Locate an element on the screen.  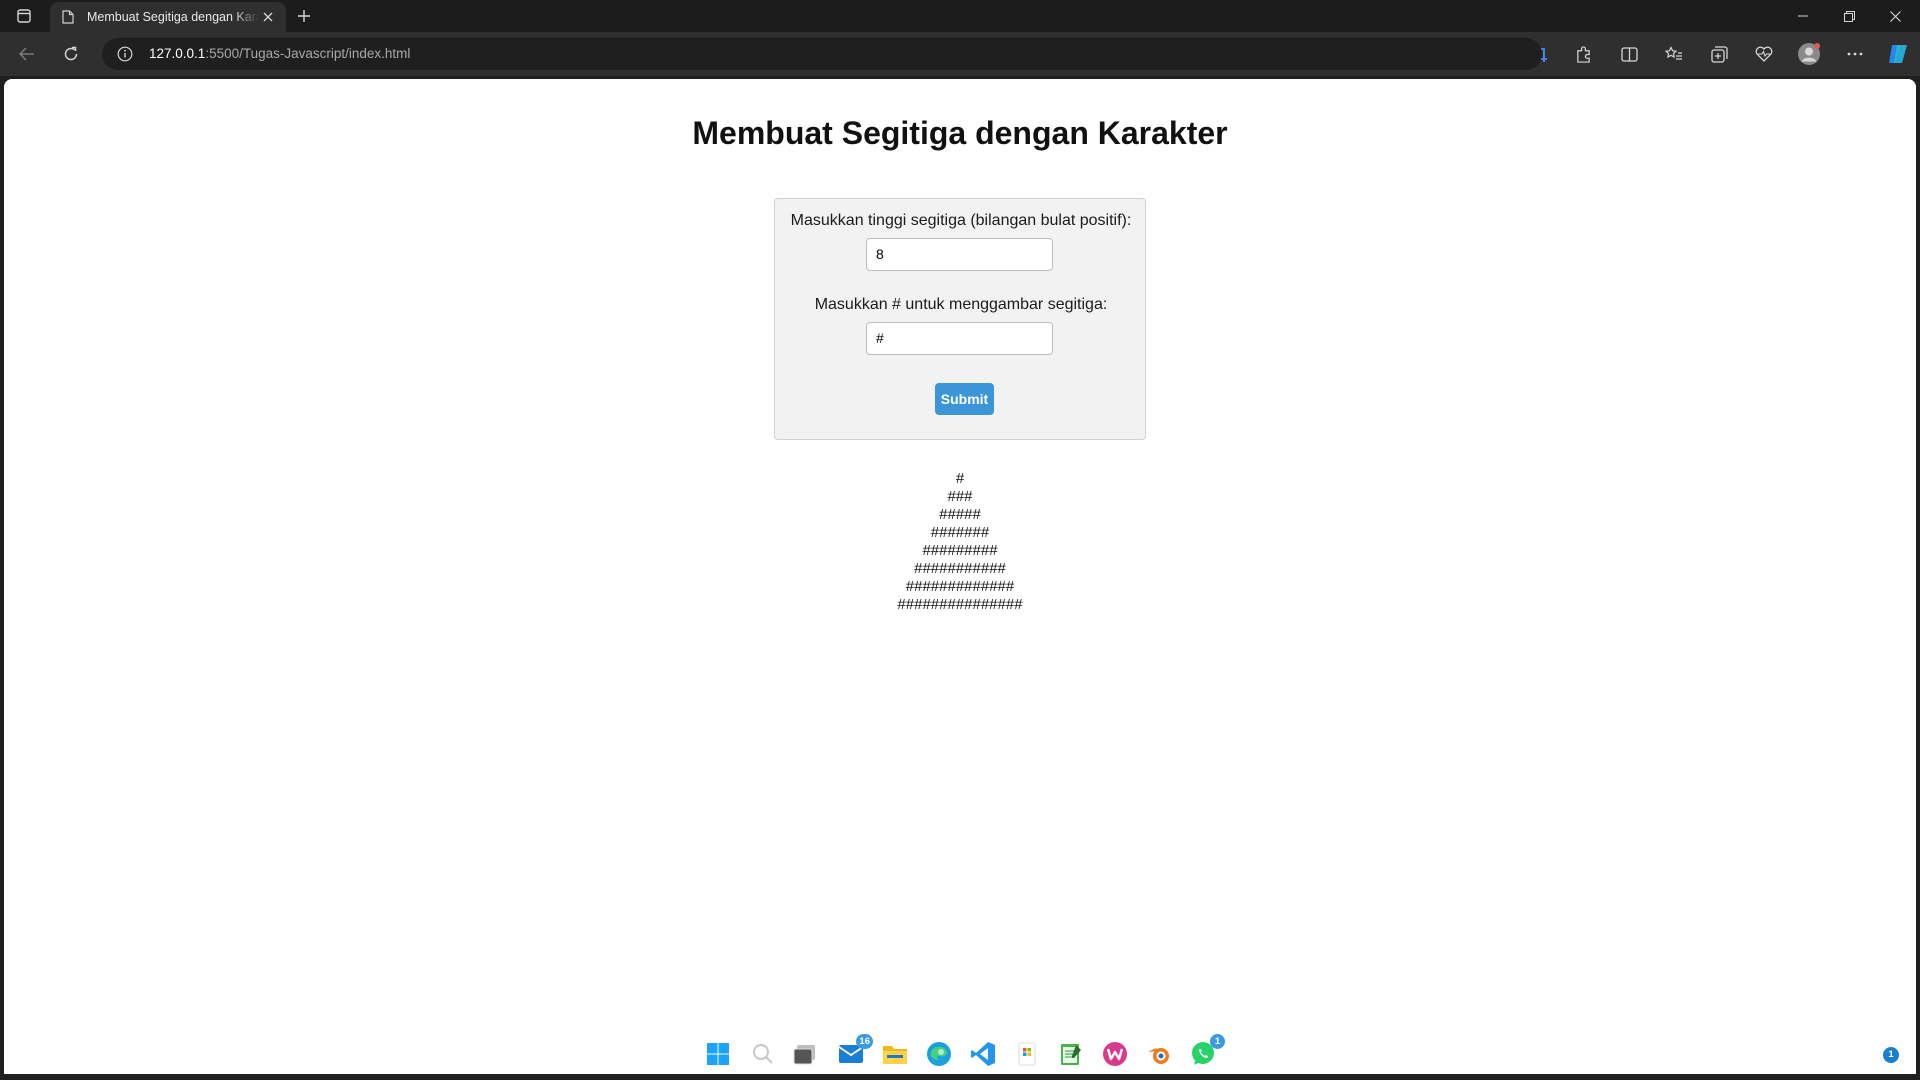
site-info-icon is located at coordinates (125, 54).